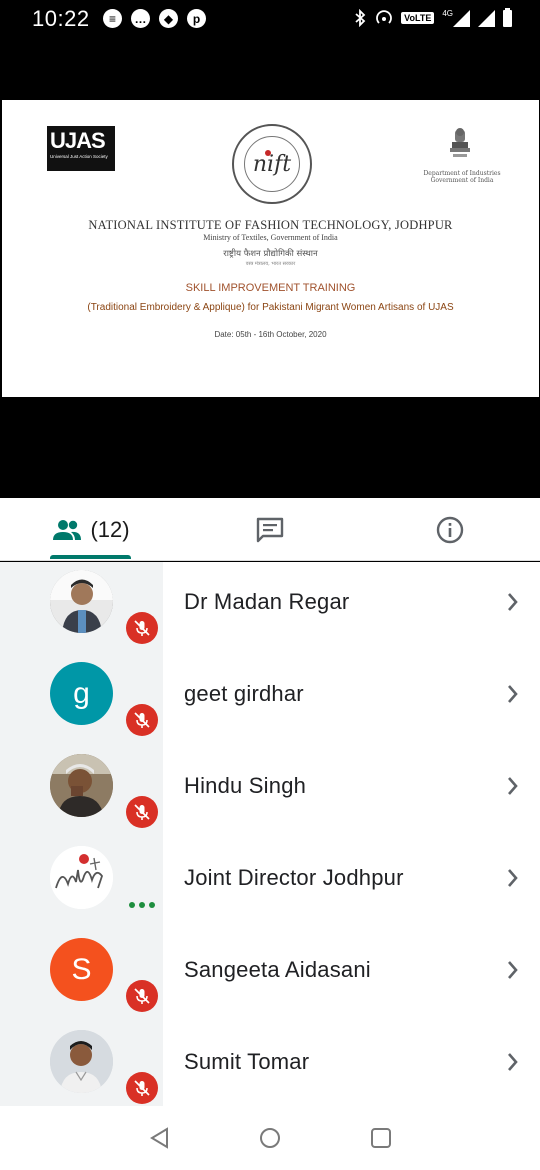  What do you see at coordinates (462, 173) in the screenshot?
I see `goi-text-line1: Department of Industries` at bounding box center [462, 173].